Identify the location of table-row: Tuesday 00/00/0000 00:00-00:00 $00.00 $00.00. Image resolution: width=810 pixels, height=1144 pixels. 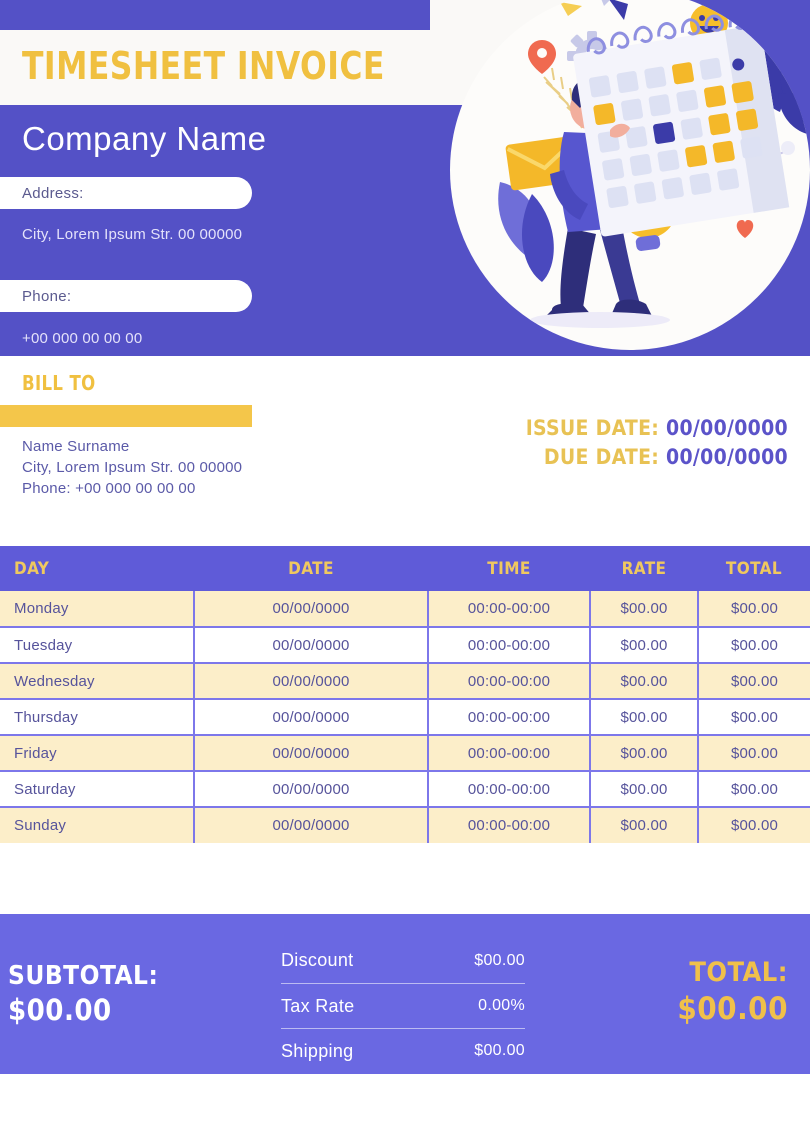
(405, 645).